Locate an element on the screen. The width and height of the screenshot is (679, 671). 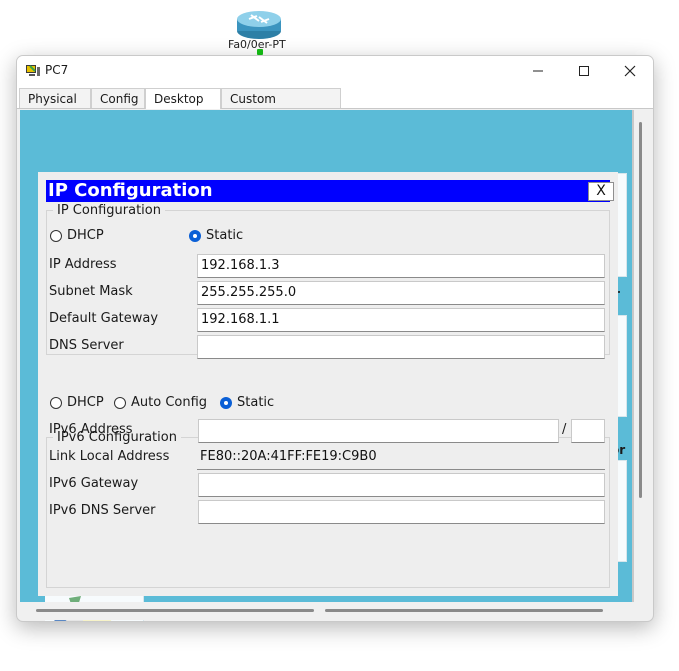
dialog-close-button: X is located at coordinates (601, 191).